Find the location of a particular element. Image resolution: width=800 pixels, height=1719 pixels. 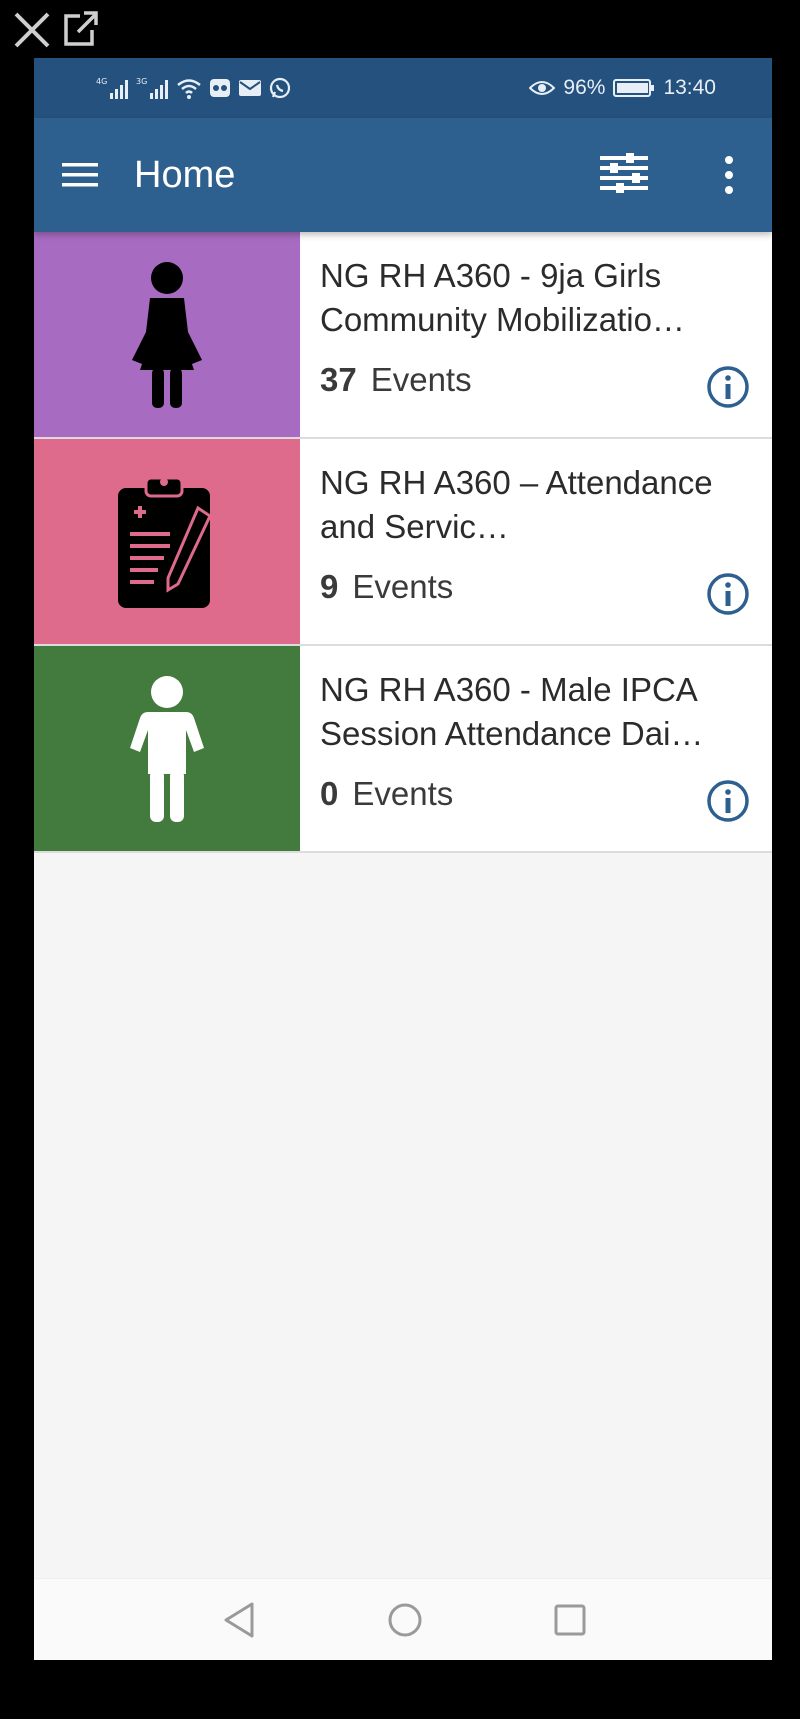

eye-icon is located at coordinates (542, 88).